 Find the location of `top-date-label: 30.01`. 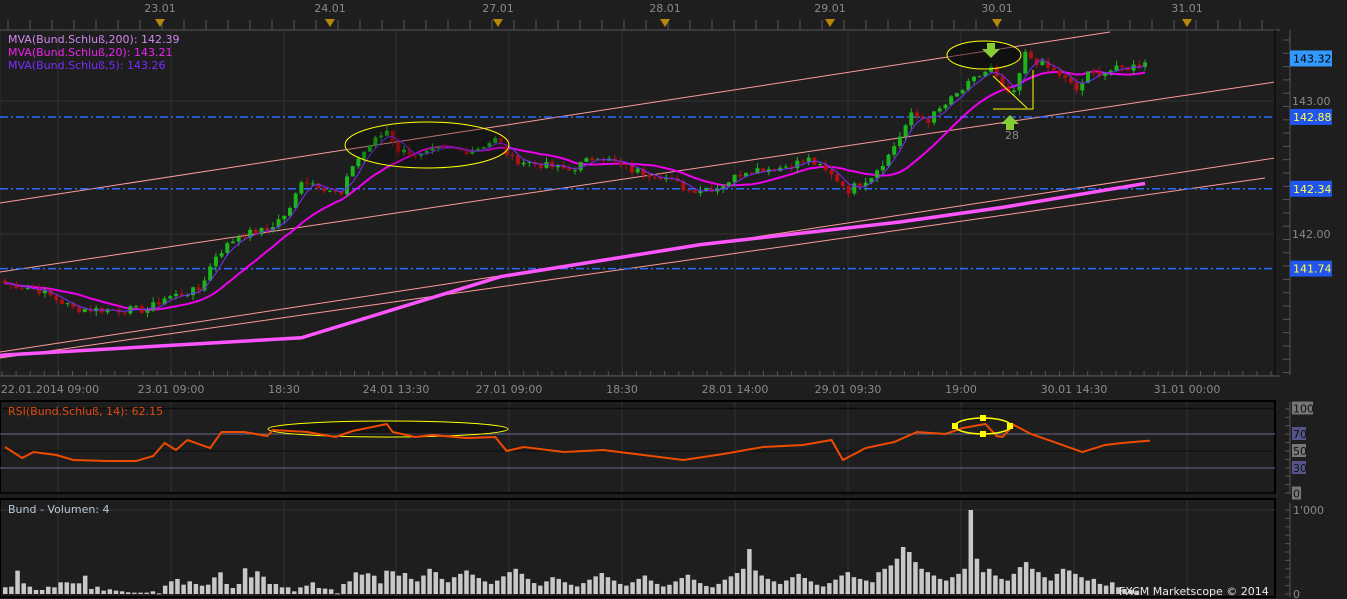

top-date-label: 30.01 is located at coordinates (997, 8).